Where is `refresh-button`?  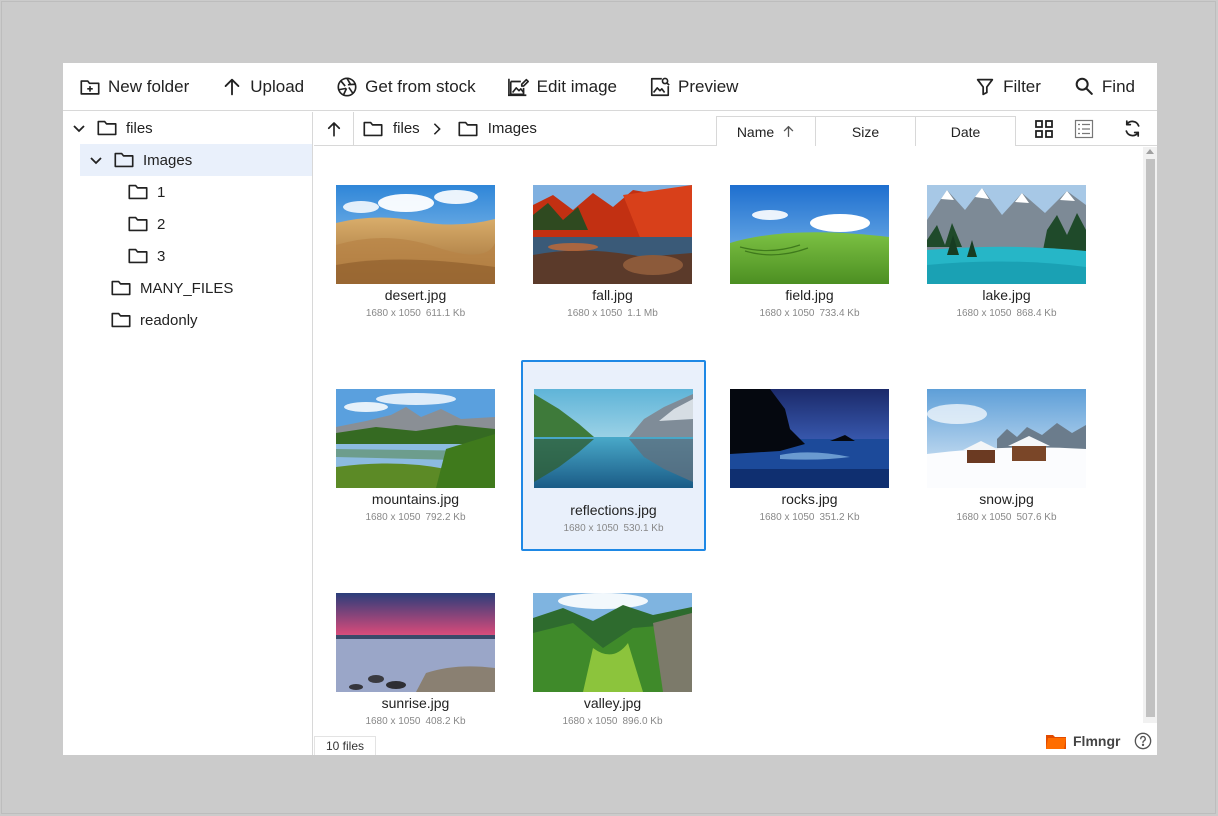 refresh-button is located at coordinates (1132, 128).